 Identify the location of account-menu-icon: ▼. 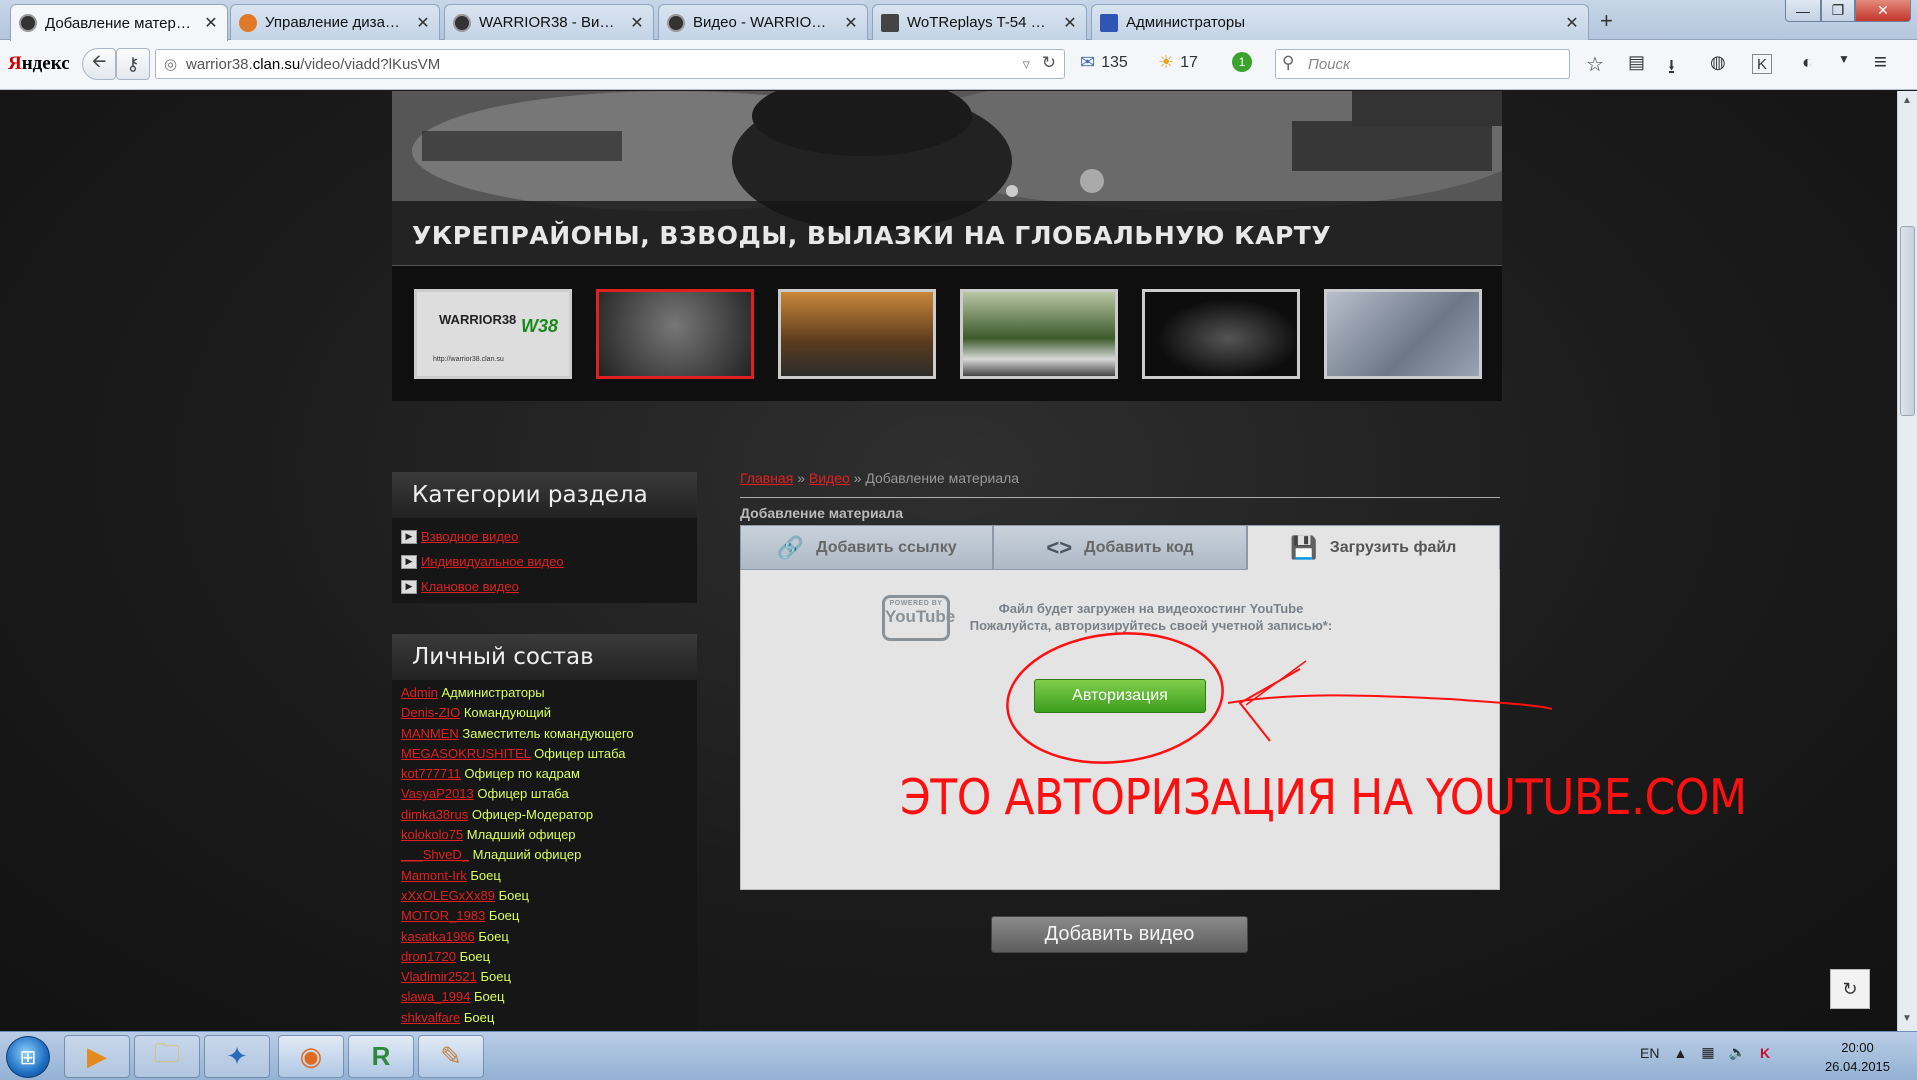
(1844, 59).